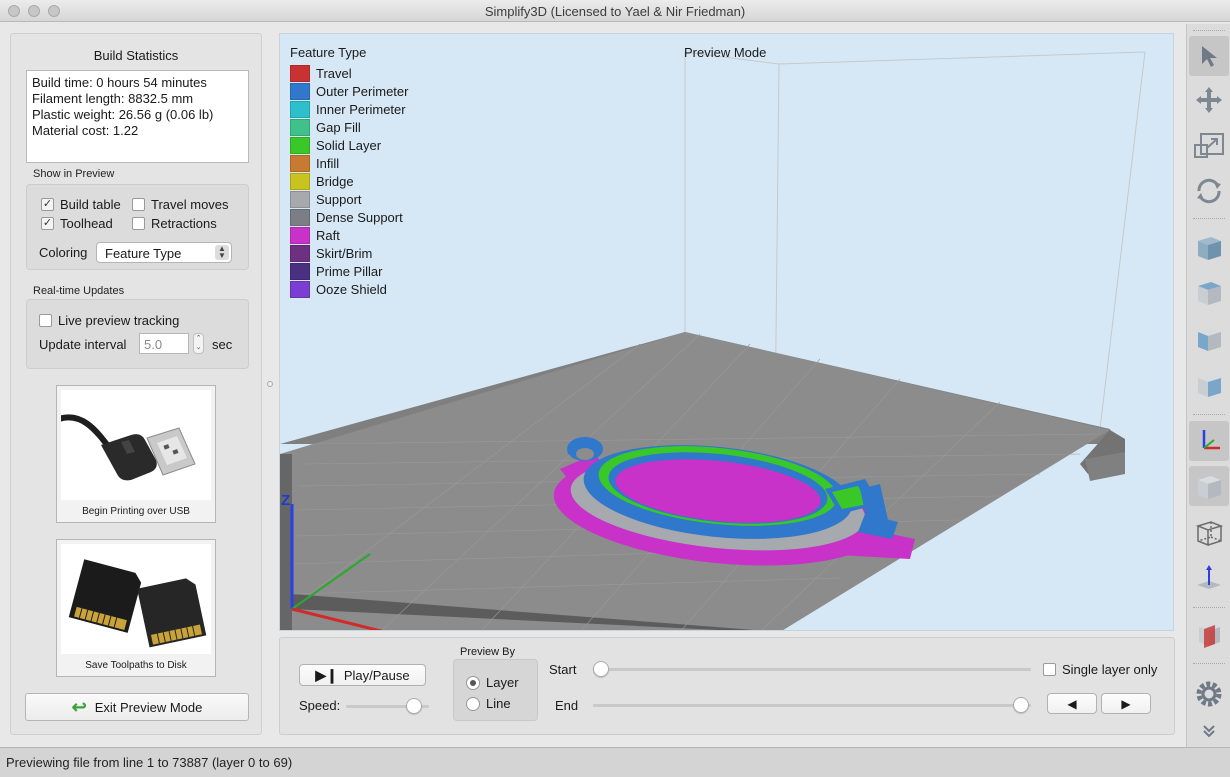  I want to click on legend-label: Support, so click(339, 199).